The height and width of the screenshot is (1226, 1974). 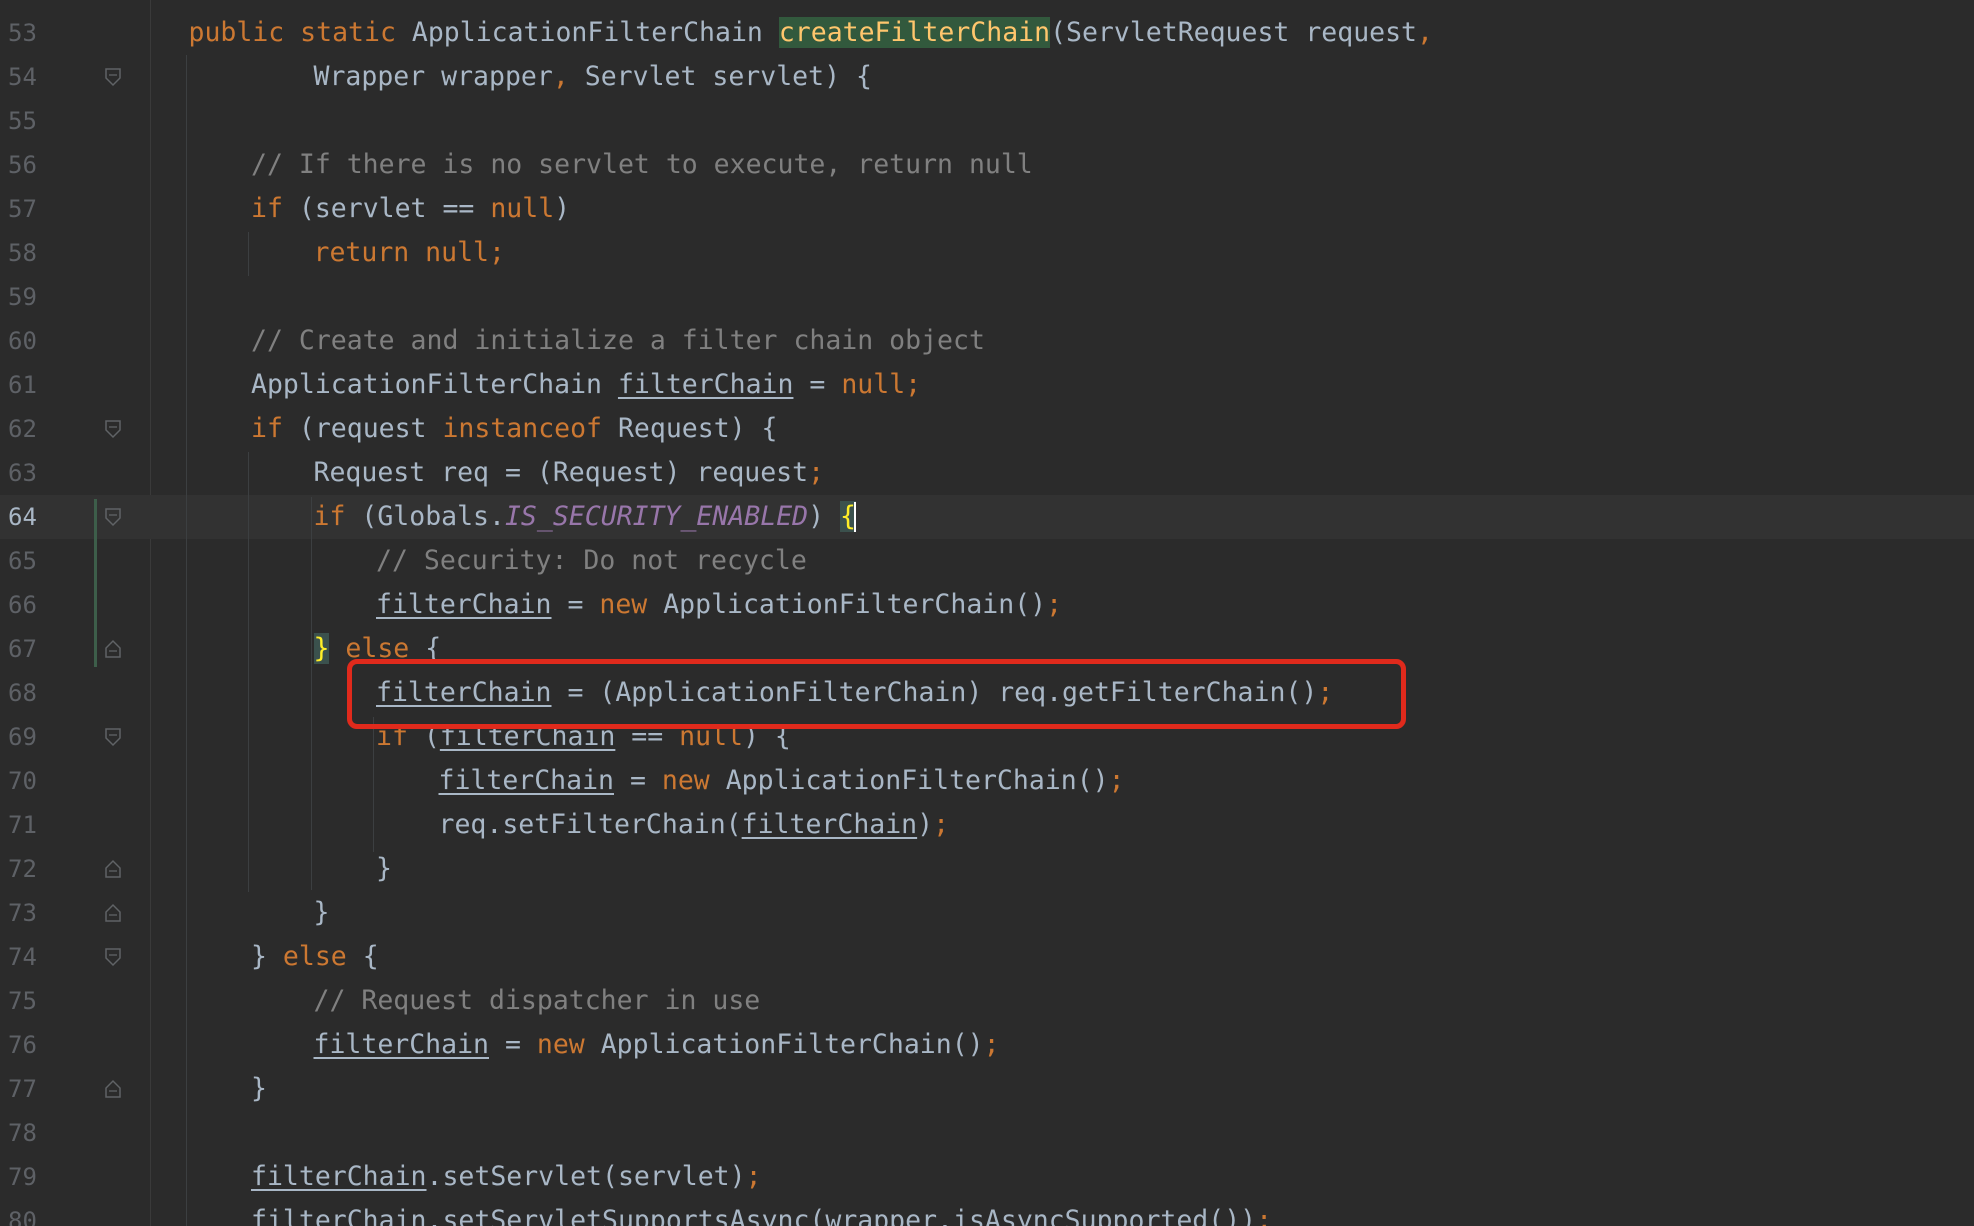 I want to click on line-number: 75, so click(x=30, y=1001).